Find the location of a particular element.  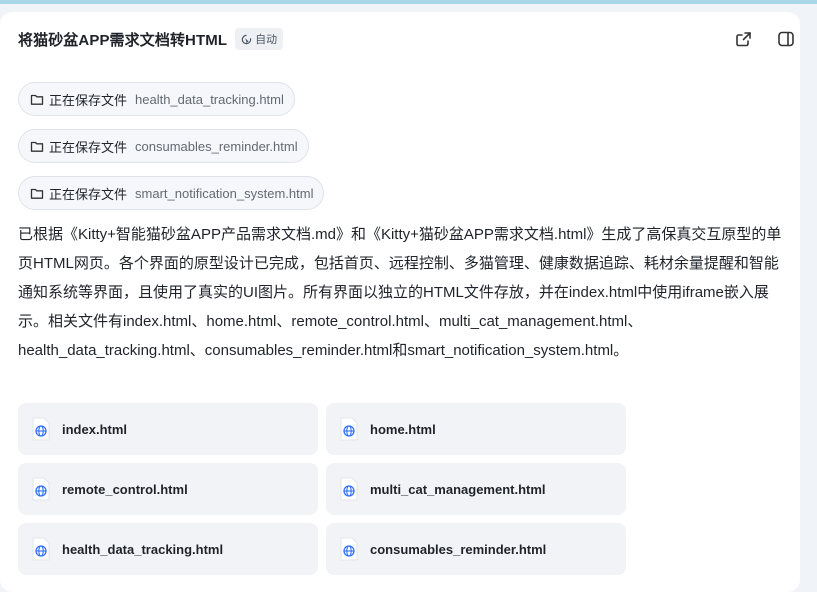

save-file-name: smart_notification_system.html is located at coordinates (224, 193).